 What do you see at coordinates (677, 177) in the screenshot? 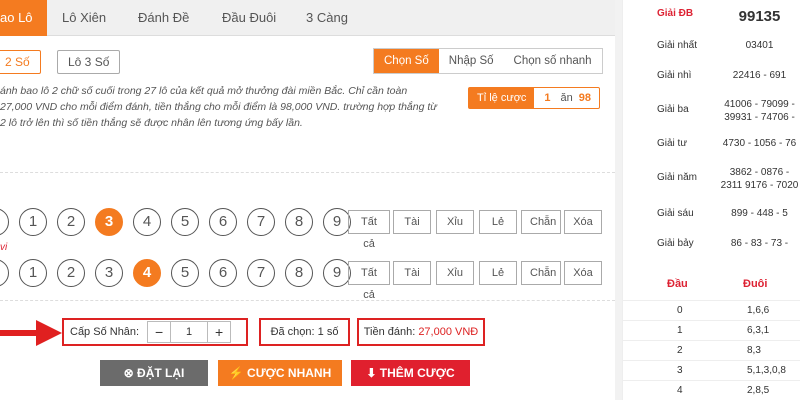
I see `prize-name: Giải năm` at bounding box center [677, 177].